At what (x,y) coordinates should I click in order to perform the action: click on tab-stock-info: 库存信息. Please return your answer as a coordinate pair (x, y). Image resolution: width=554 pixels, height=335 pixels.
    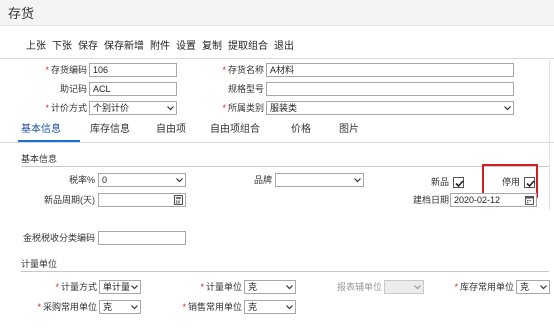
    Looking at the image, I should click on (110, 130).